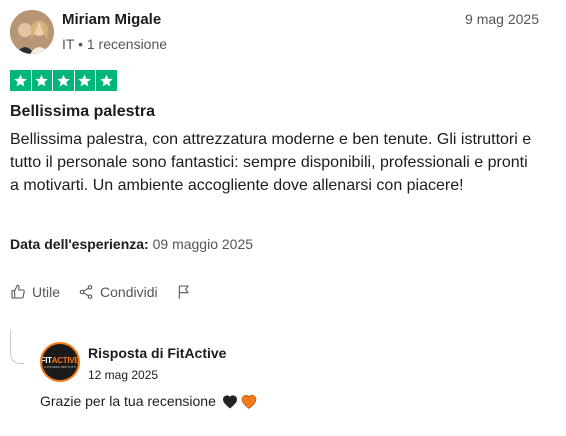  I want to click on avatar, so click(32, 32).